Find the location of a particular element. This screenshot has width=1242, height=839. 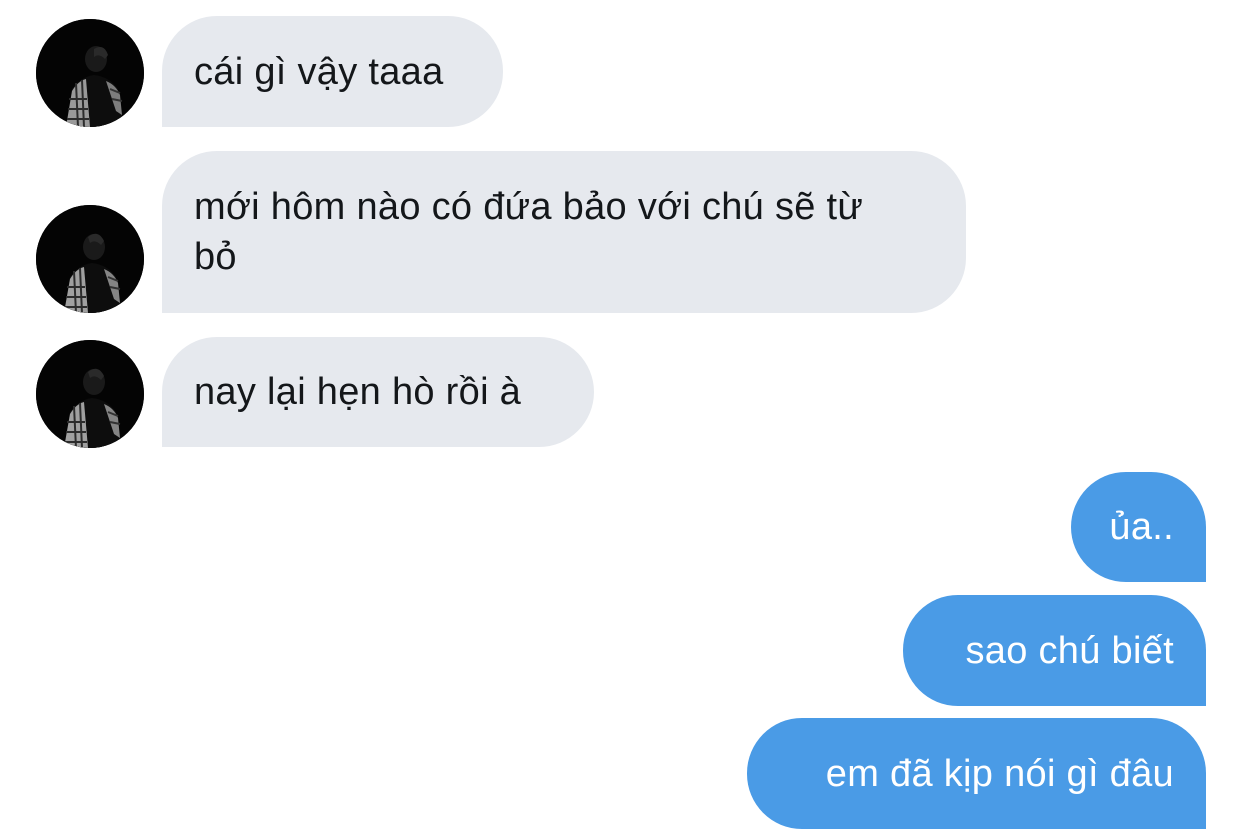

outgoing-message-bubble: ủa.. is located at coordinates (1138, 527).